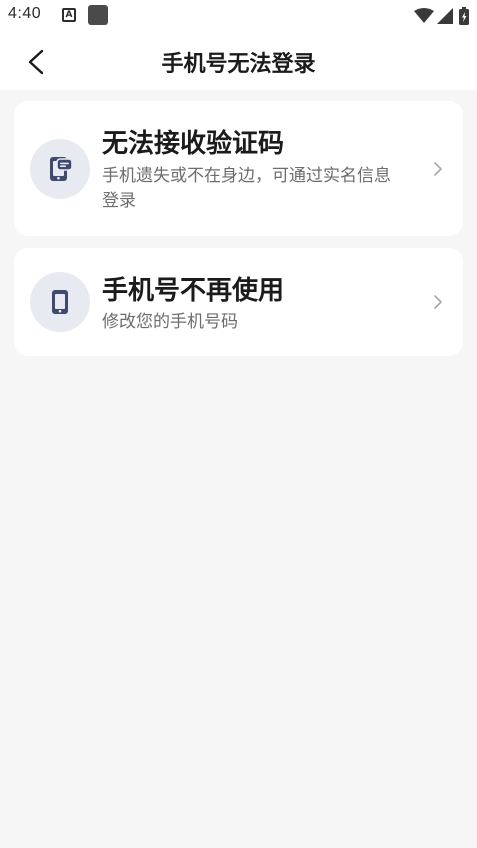  Describe the element at coordinates (464, 16) in the screenshot. I see `battery-charging-icon` at that location.